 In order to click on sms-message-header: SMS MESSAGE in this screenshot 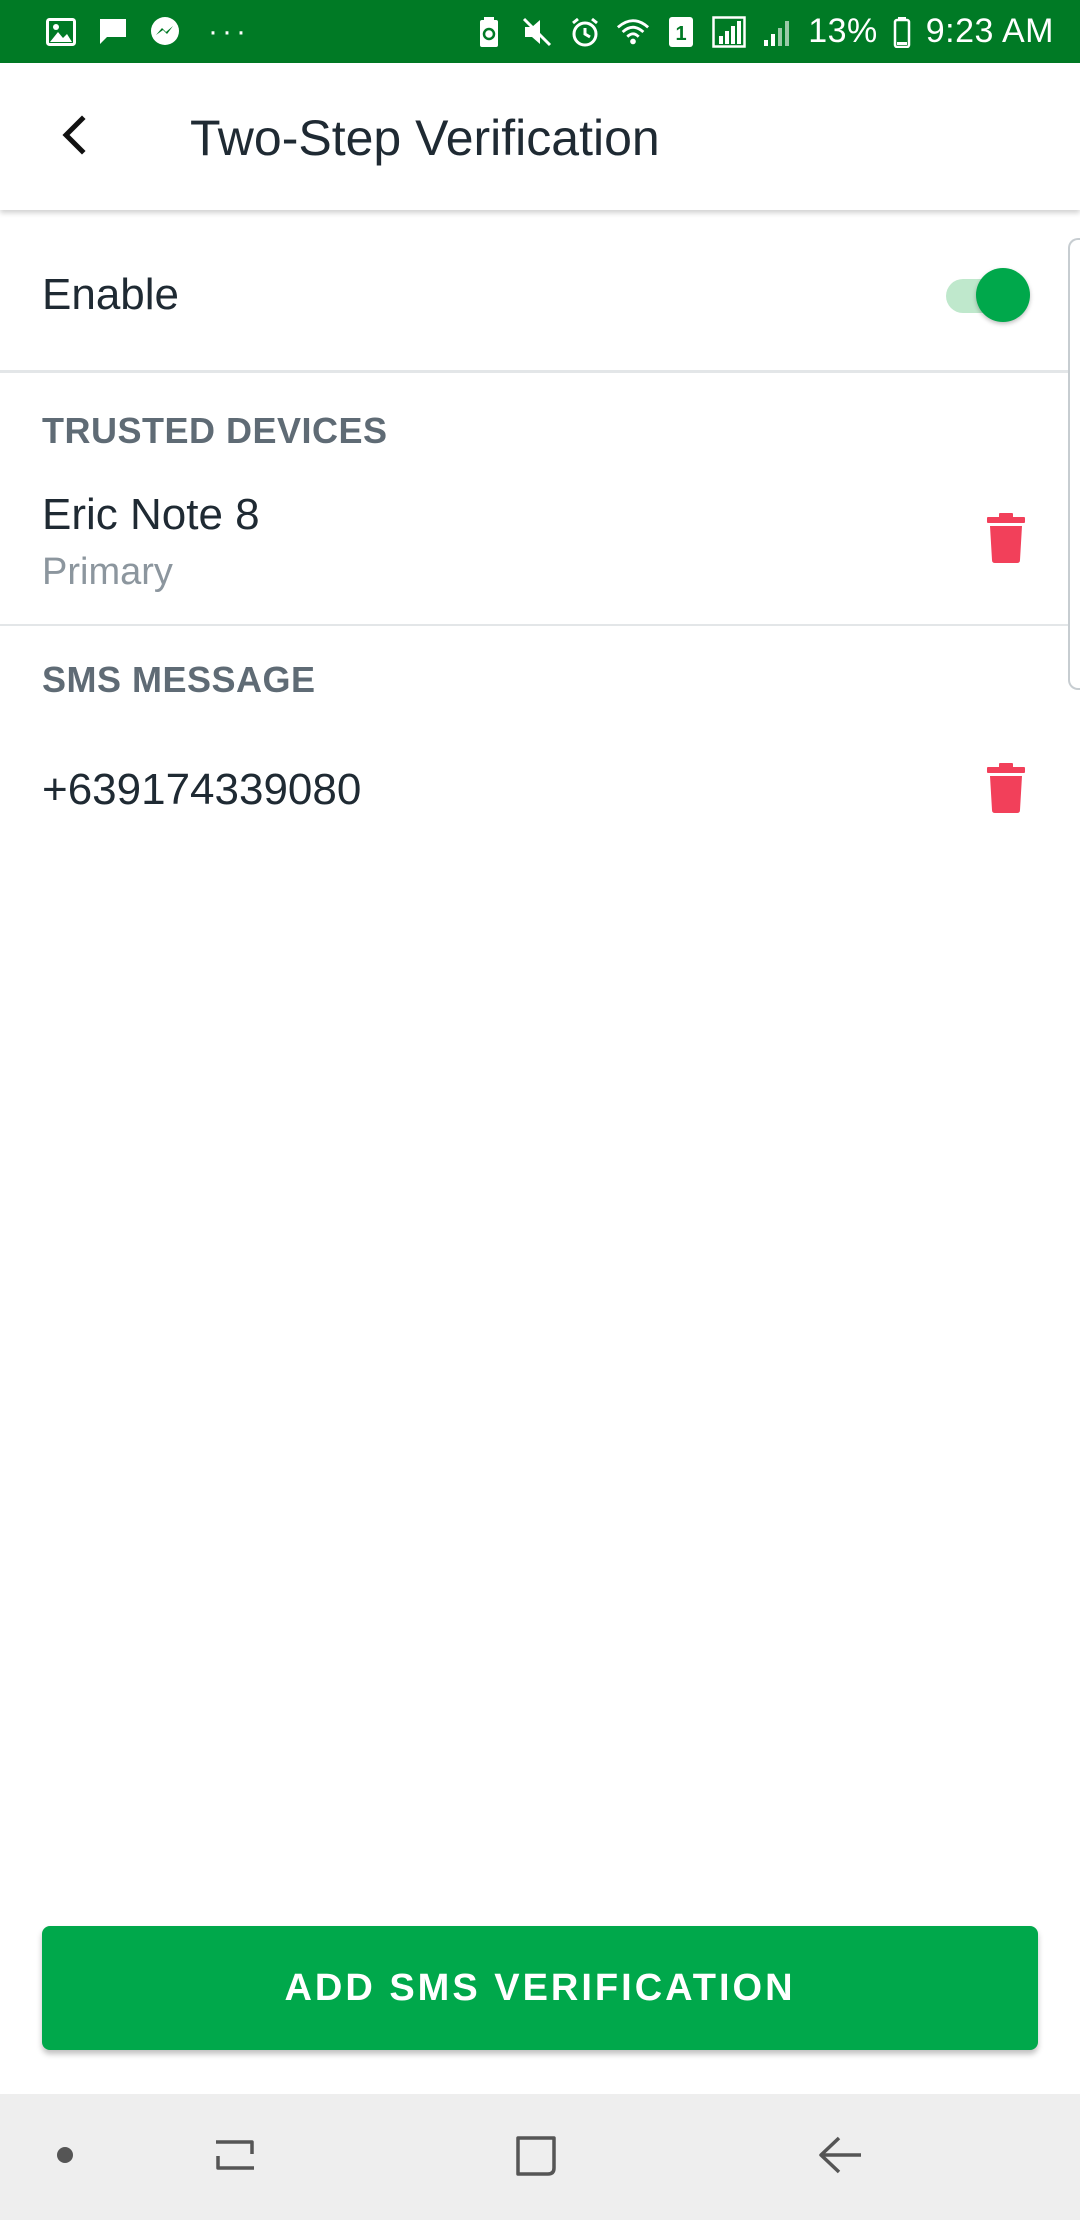, I will do `click(179, 679)`.